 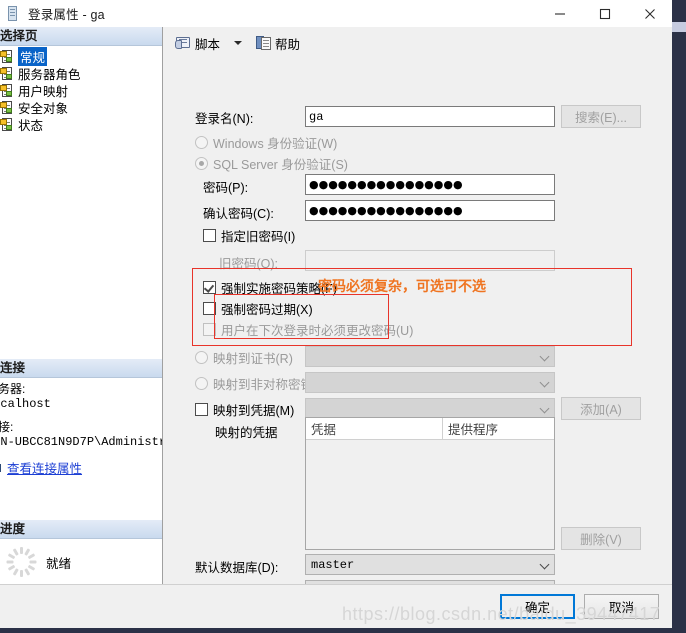 I want to click on listview-header: 凭据 提供程序, so click(x=430, y=429).